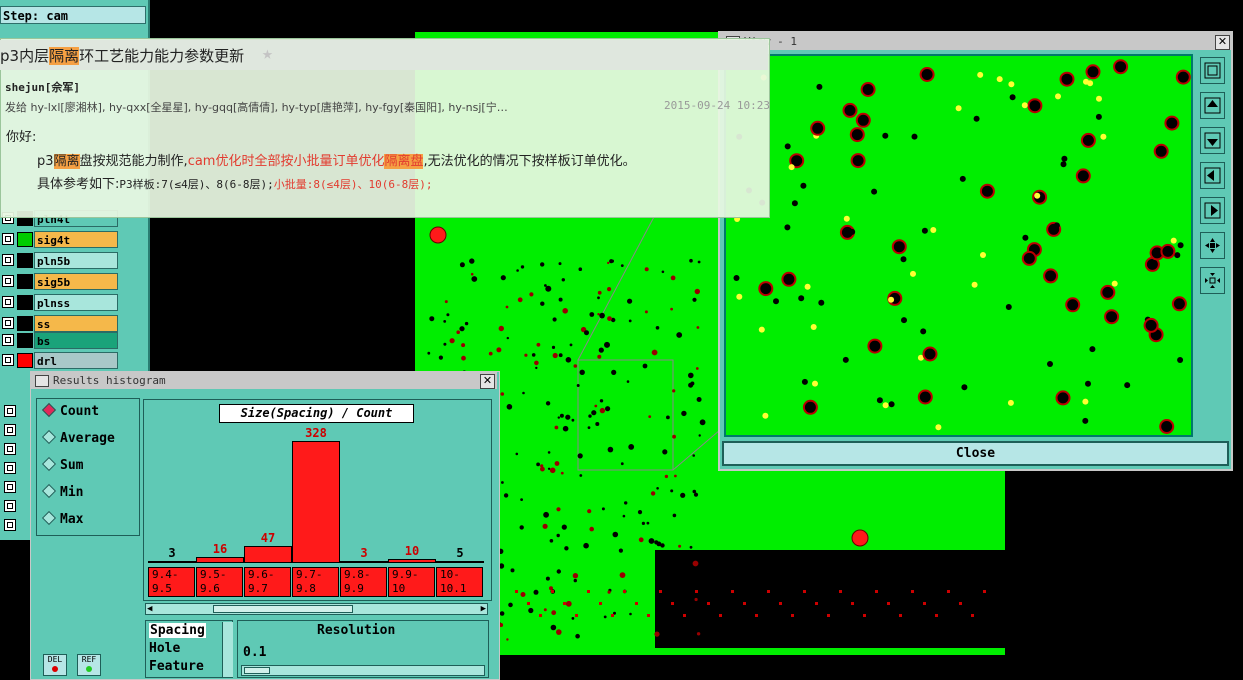  I want to click on resolution-slider, so click(363, 670).